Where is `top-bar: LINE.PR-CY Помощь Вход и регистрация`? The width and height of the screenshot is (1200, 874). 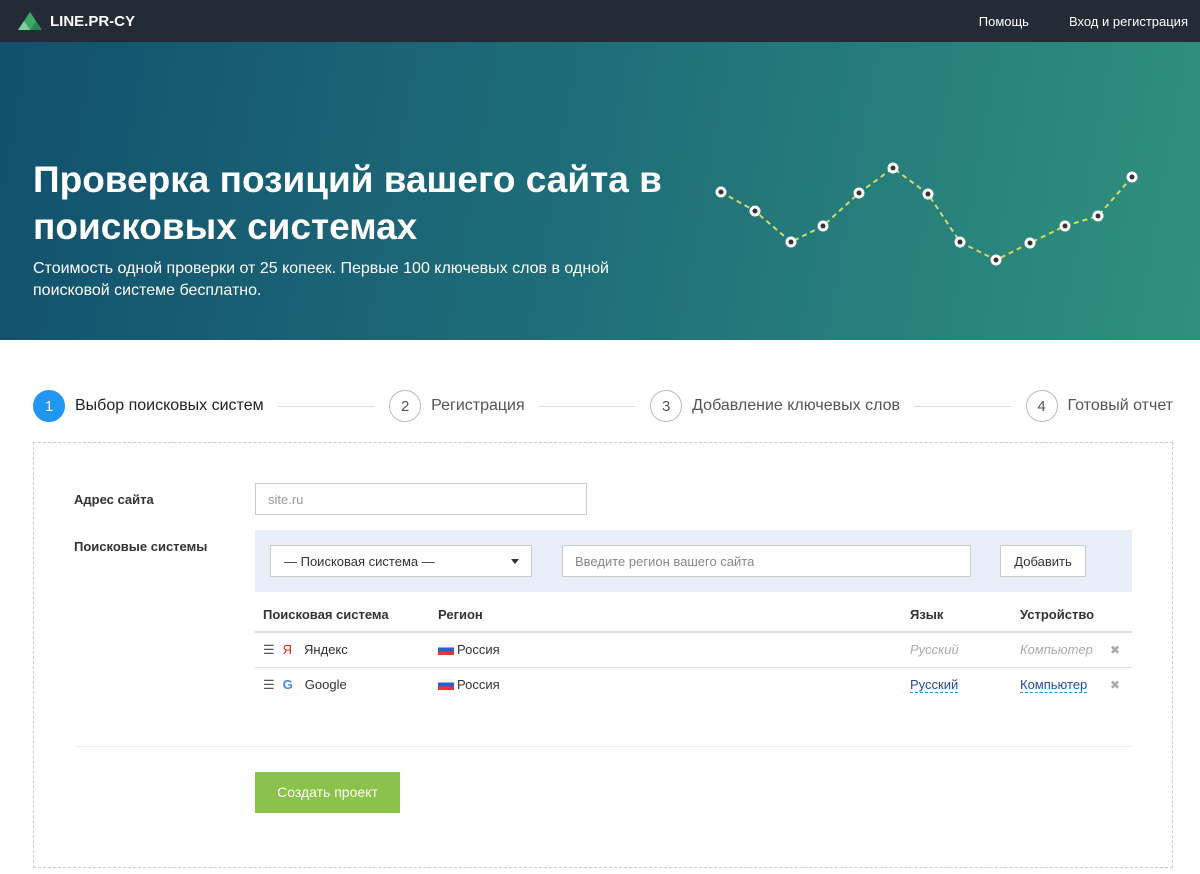
top-bar: LINE.PR-CY Помощь Вход и регистрация is located at coordinates (600, 21).